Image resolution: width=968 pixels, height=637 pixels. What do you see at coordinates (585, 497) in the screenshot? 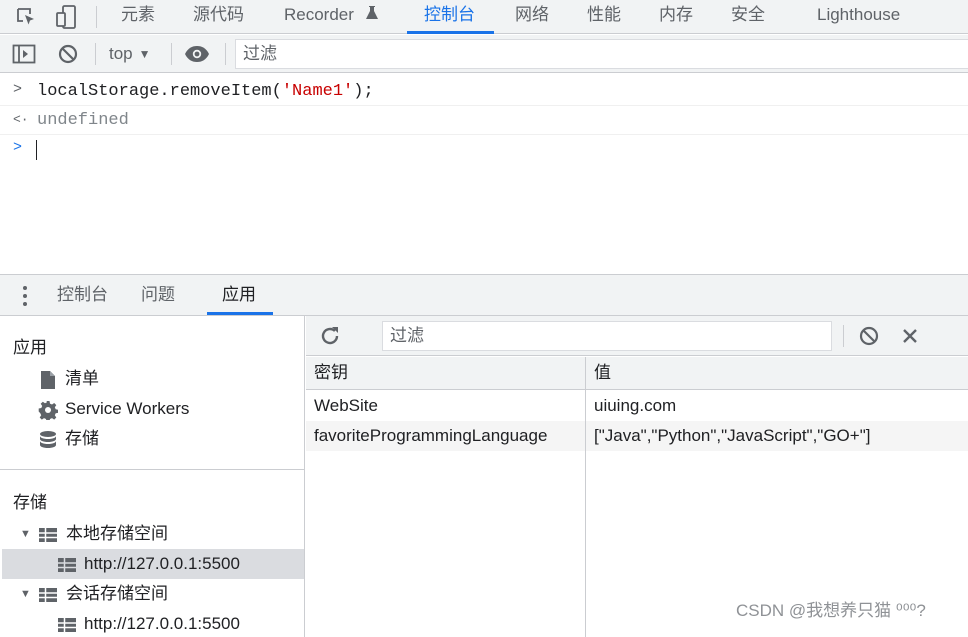
I see `column-divider` at bounding box center [585, 497].